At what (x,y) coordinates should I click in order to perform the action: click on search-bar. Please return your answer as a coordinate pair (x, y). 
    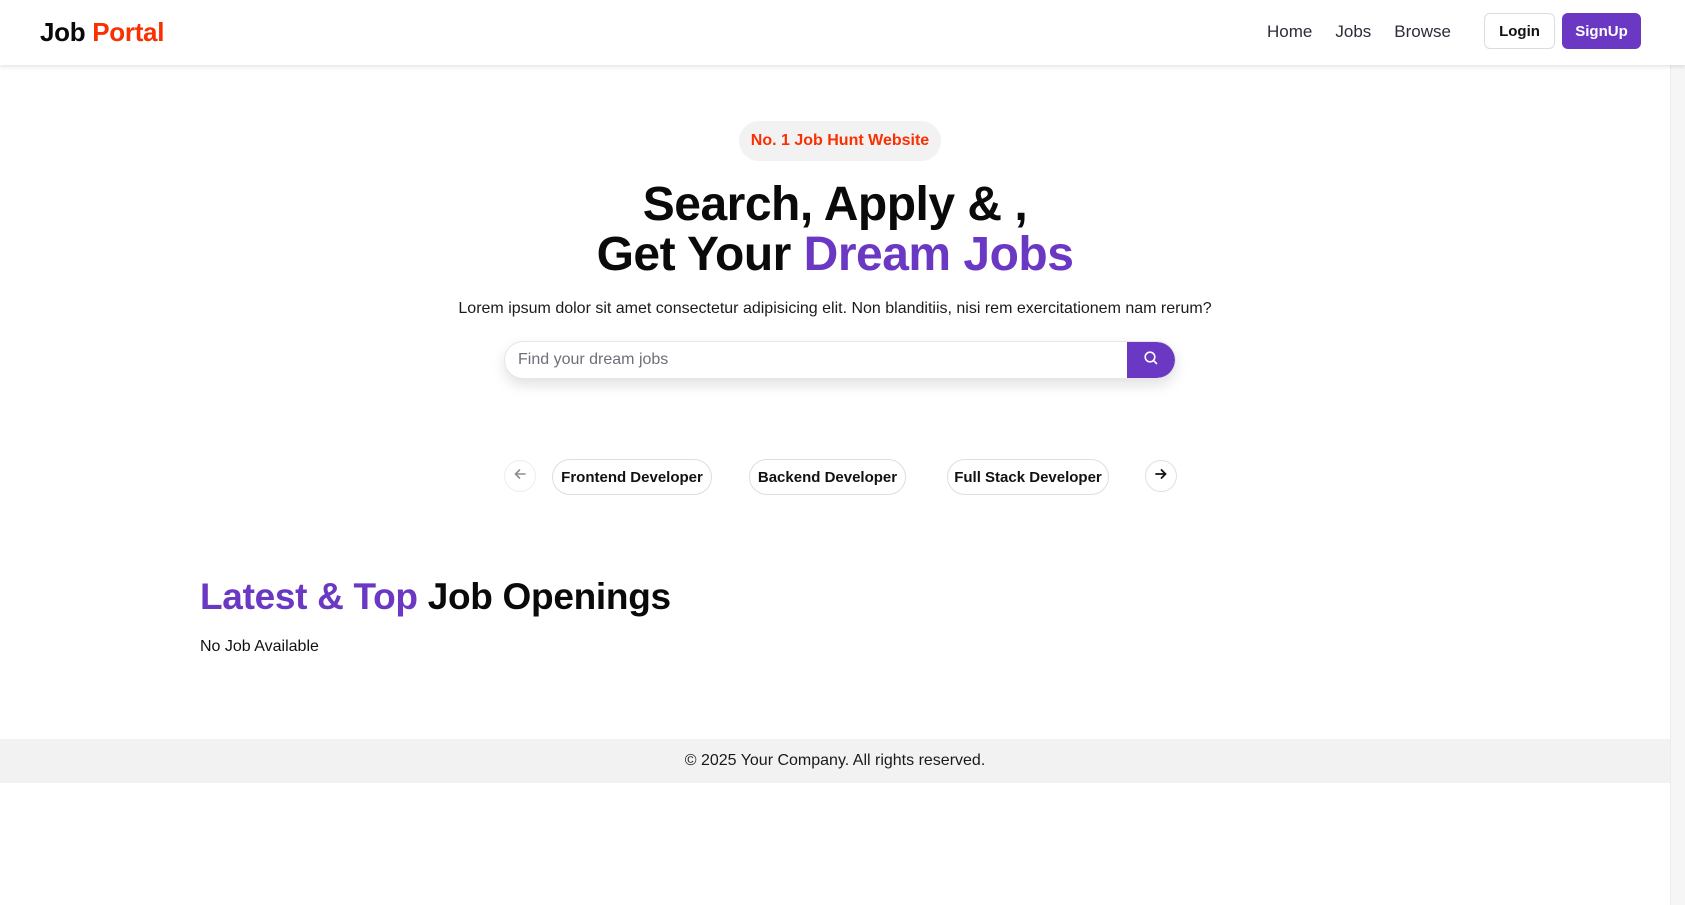
    Looking at the image, I should click on (840, 360).